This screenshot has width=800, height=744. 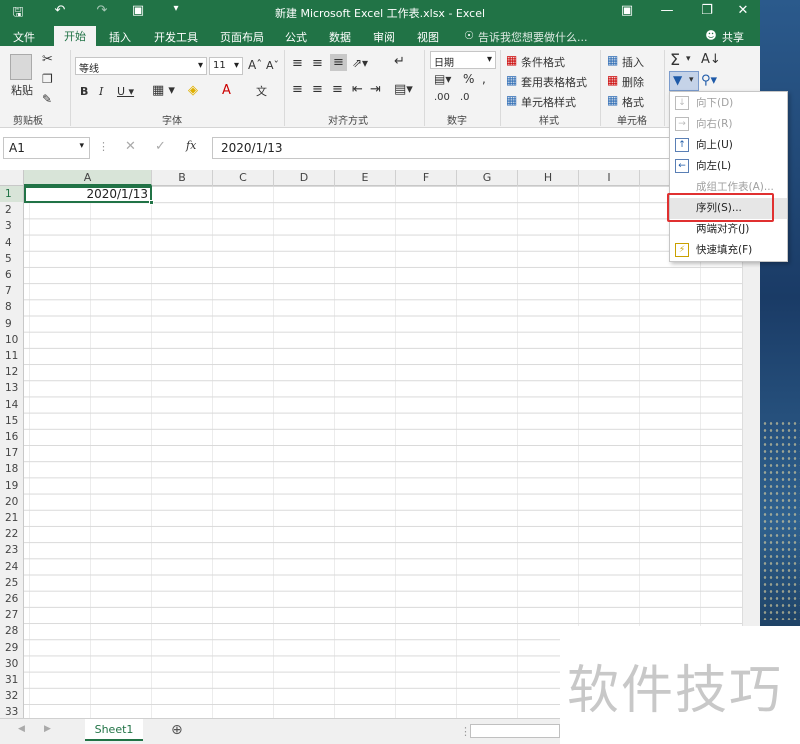 I want to click on cell-style-button: 单元格样式, so click(x=548, y=102).